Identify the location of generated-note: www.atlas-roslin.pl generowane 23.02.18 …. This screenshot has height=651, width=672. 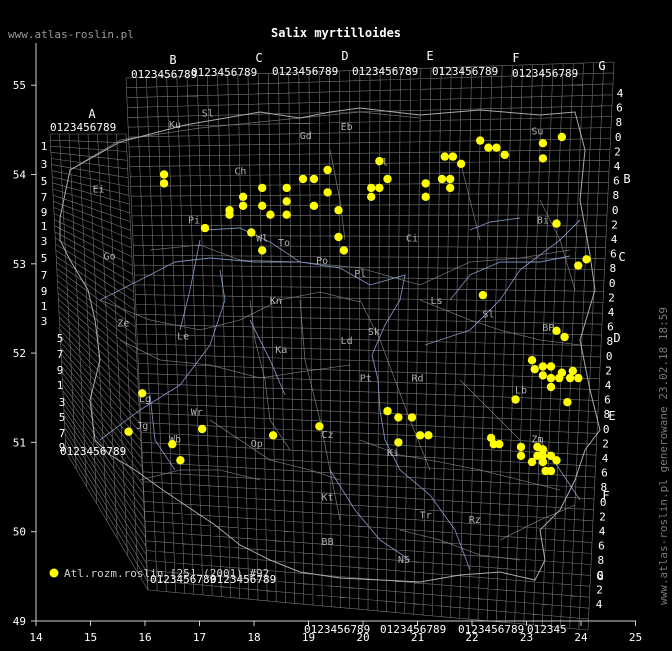
(663, 456).